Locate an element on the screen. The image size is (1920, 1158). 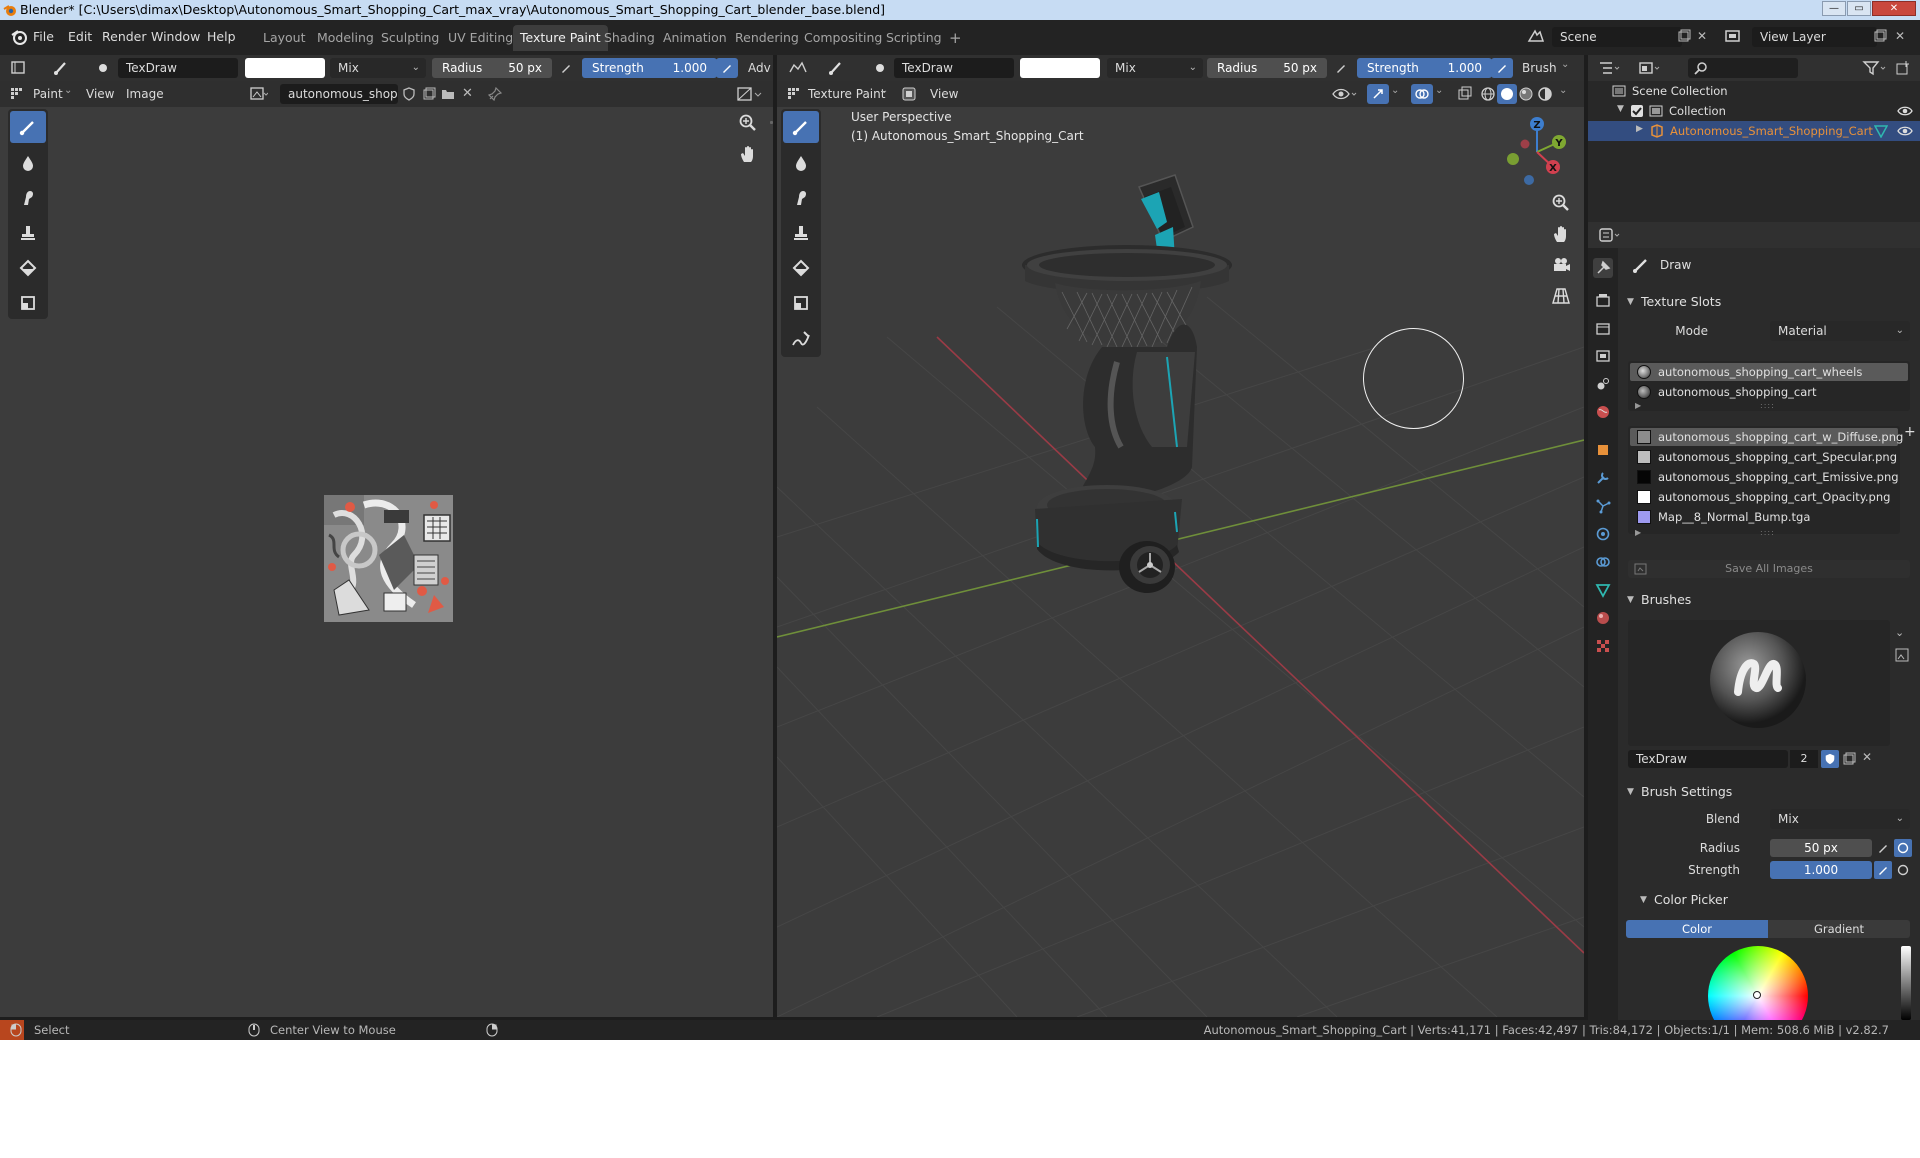
remove-view-layer-icon: ✕ is located at coordinates (1900, 36).